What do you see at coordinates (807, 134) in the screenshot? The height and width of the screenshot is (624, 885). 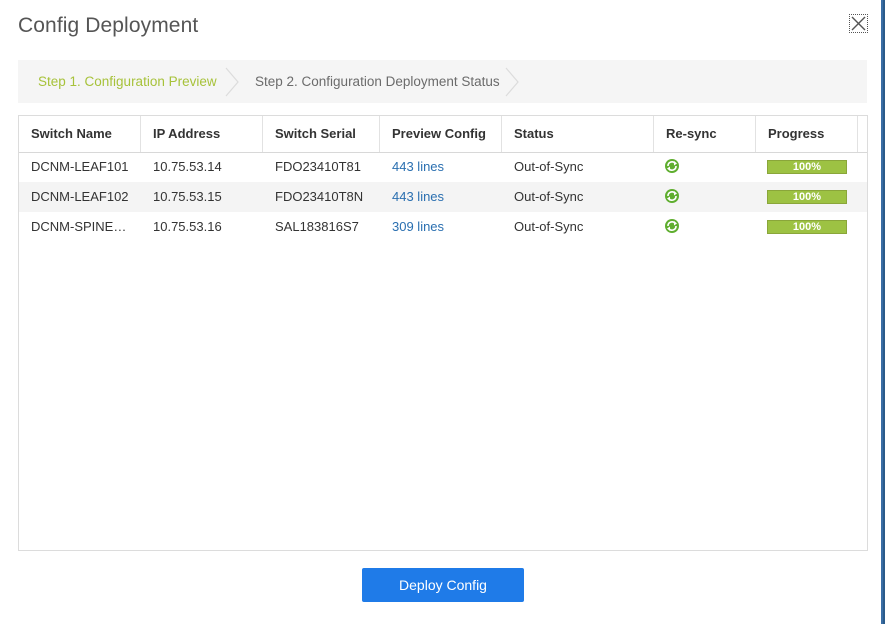 I see `column-header-progress: Progress` at bounding box center [807, 134].